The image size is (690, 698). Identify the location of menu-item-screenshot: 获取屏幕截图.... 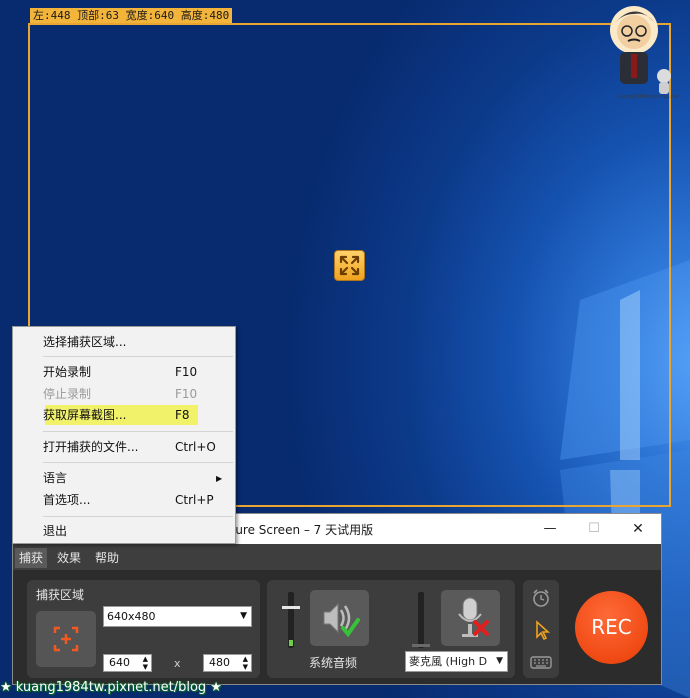
(84, 415).